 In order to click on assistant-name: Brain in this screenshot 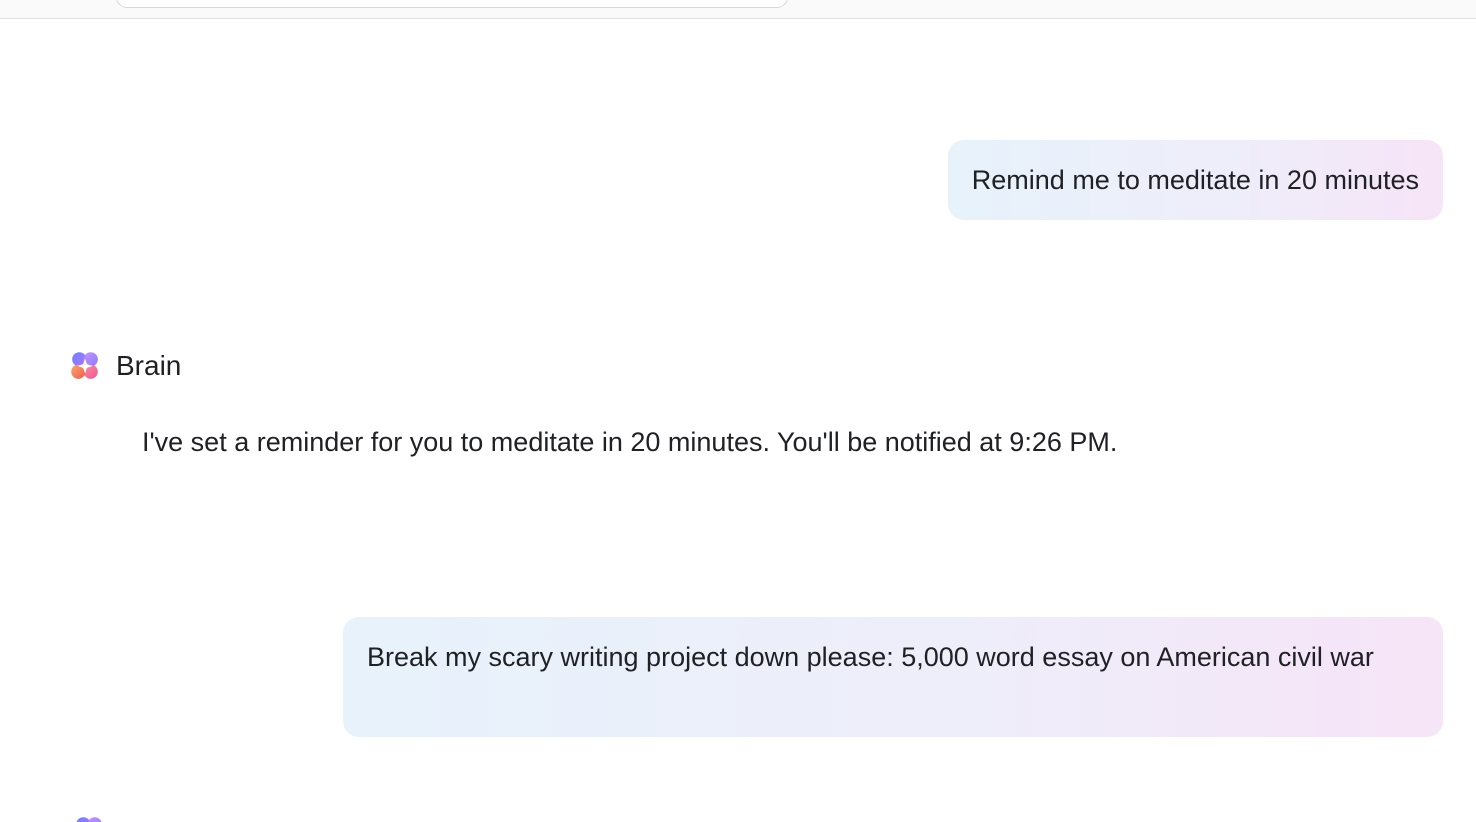, I will do `click(149, 365)`.